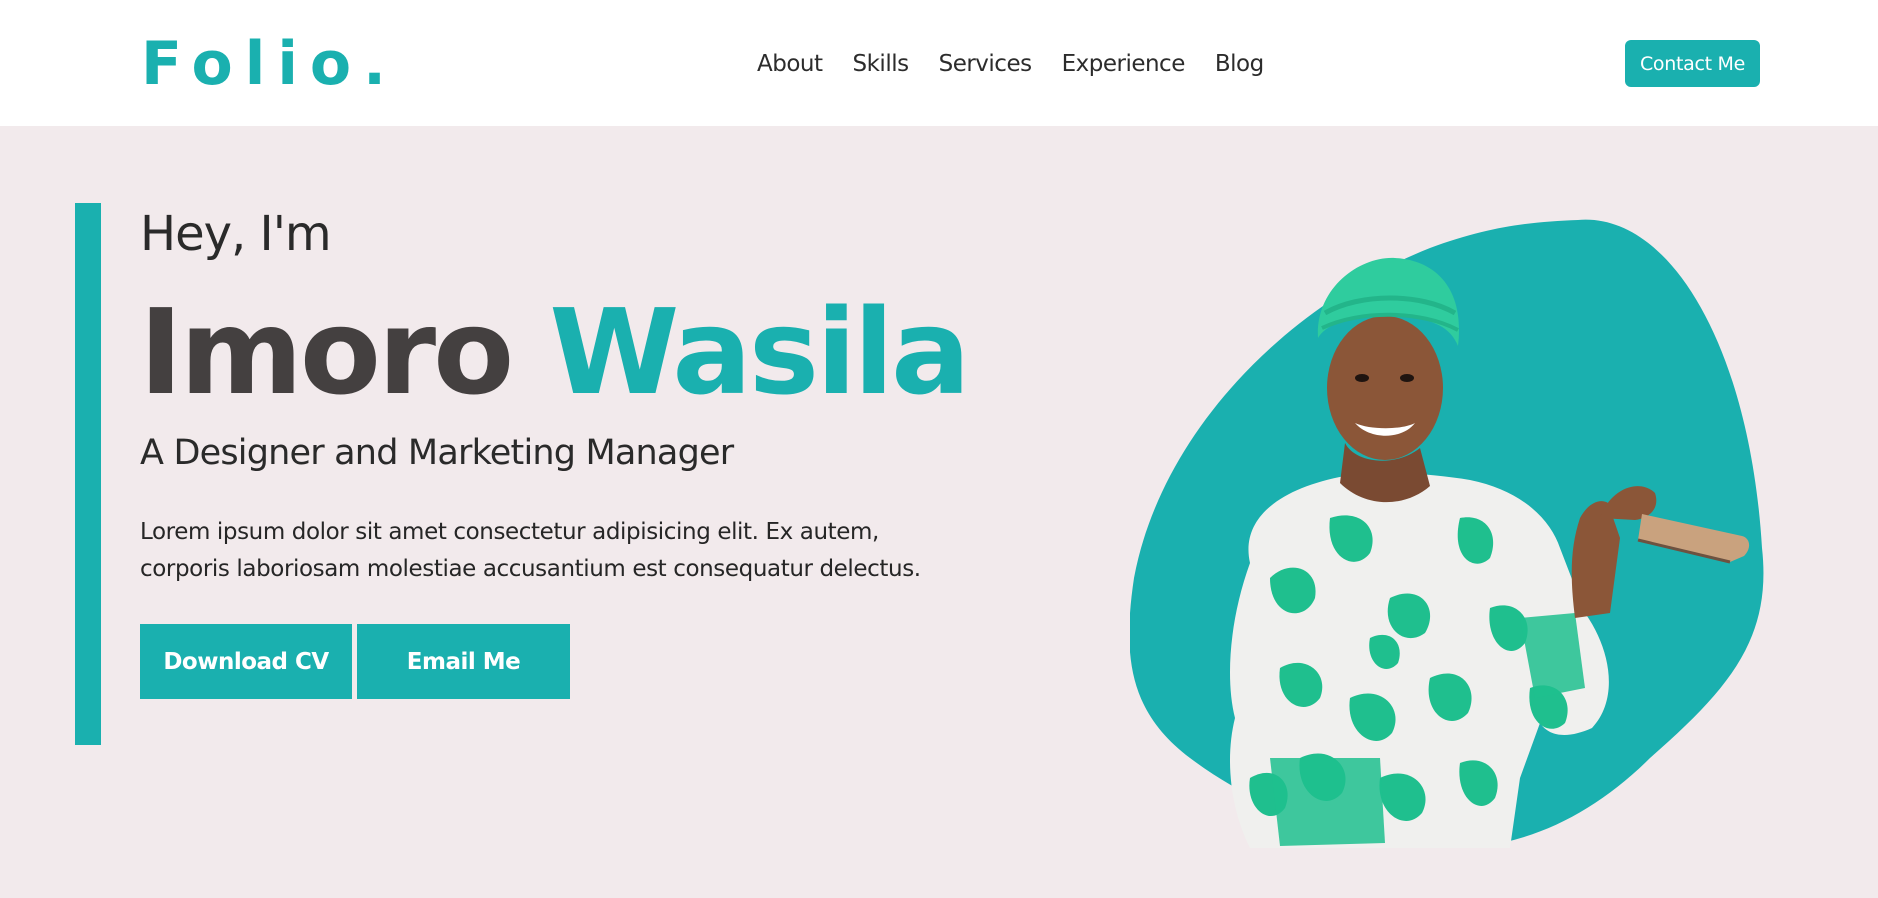 This screenshot has width=1878, height=898. What do you see at coordinates (463, 661) in the screenshot?
I see `email-me-button: Email Me` at bounding box center [463, 661].